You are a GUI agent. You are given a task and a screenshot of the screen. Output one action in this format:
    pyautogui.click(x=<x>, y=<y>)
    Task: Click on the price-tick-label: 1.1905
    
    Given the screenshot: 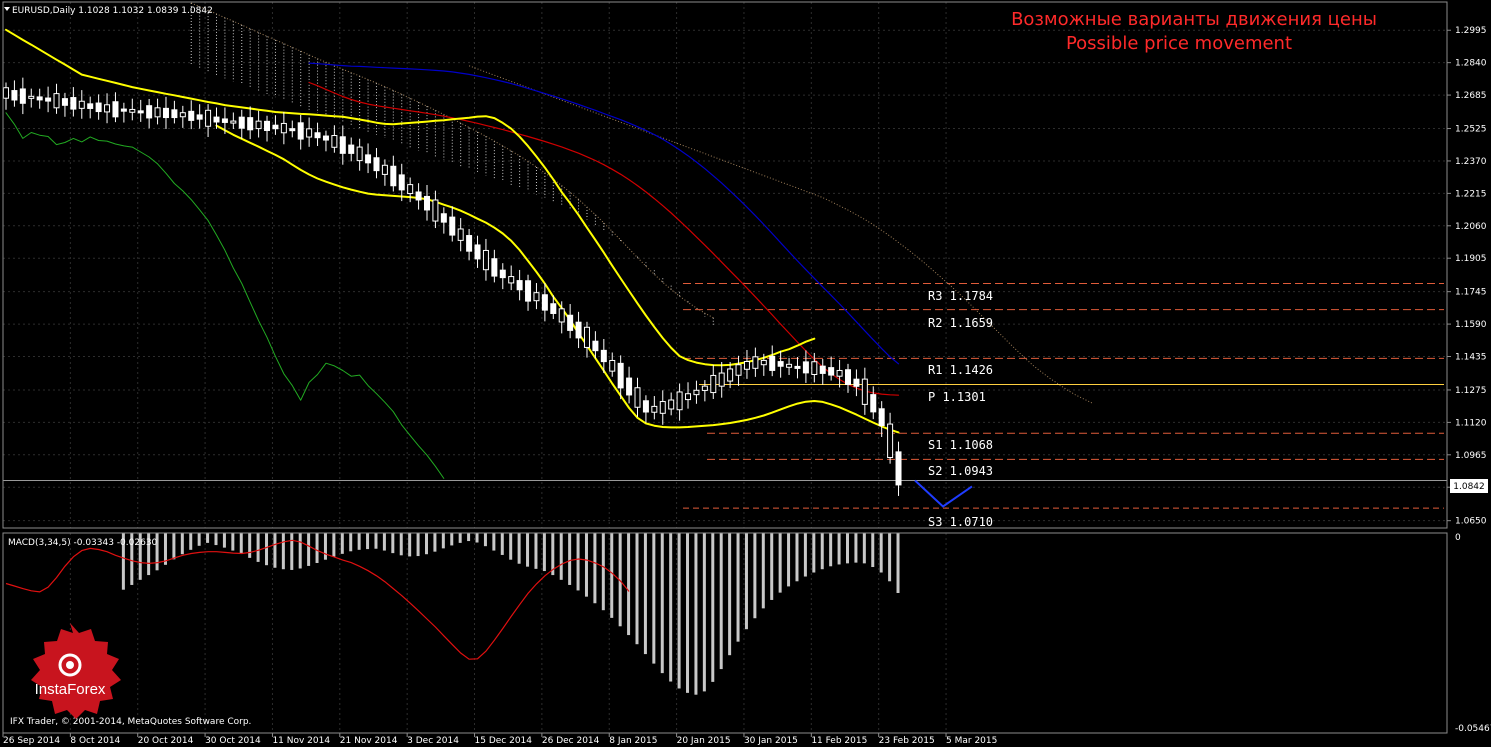 What is the action you would take?
    pyautogui.click(x=1471, y=259)
    